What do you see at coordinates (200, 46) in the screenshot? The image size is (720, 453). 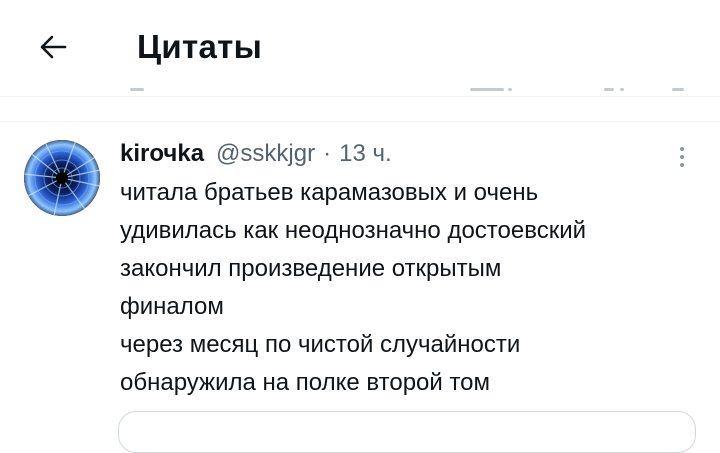 I see `page-title: Цитаты` at bounding box center [200, 46].